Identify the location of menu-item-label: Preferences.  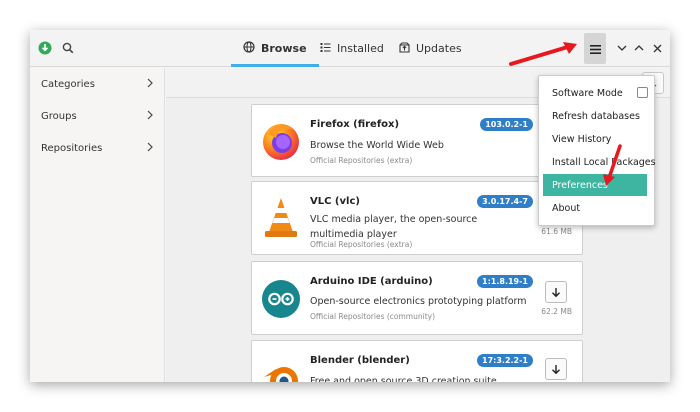
(580, 185).